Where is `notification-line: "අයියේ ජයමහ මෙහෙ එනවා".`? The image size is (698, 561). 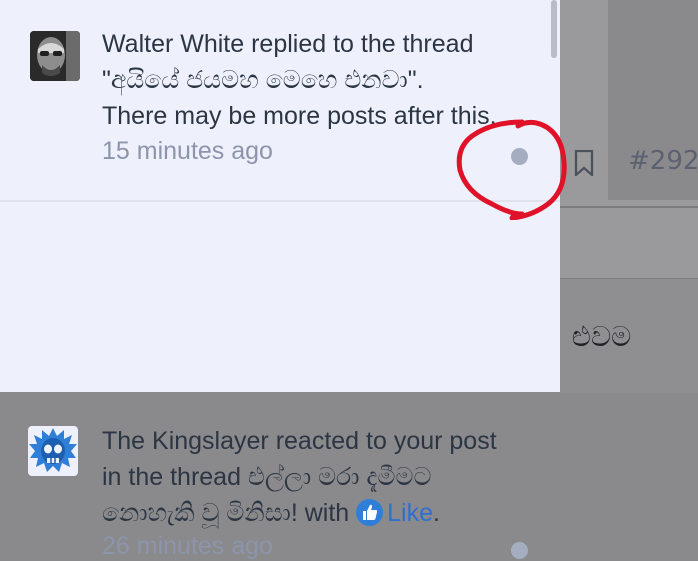
notification-line: "අයියේ ජයමහ මෙහෙ එනවා". is located at coordinates (263, 80).